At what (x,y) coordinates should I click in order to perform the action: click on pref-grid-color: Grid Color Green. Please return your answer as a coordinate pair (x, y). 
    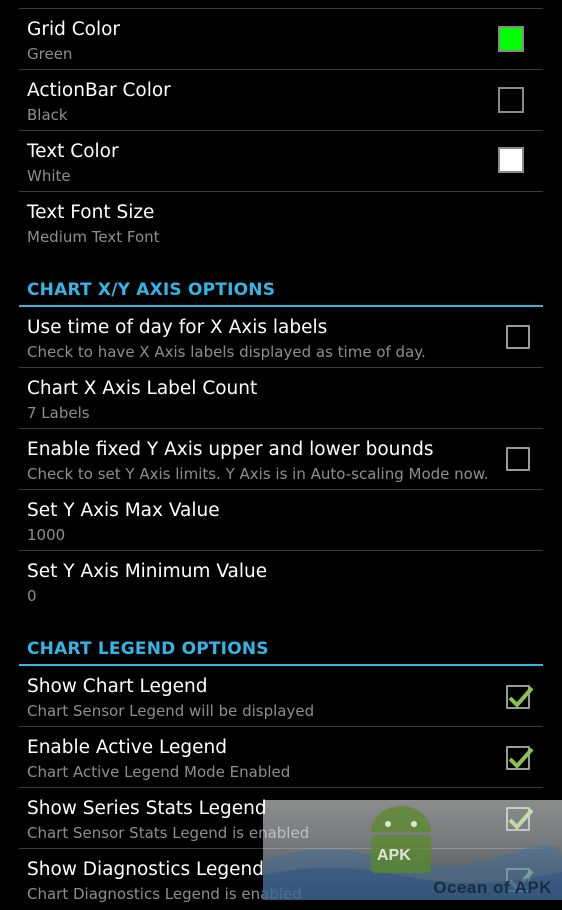
    Looking at the image, I should click on (281, 39).